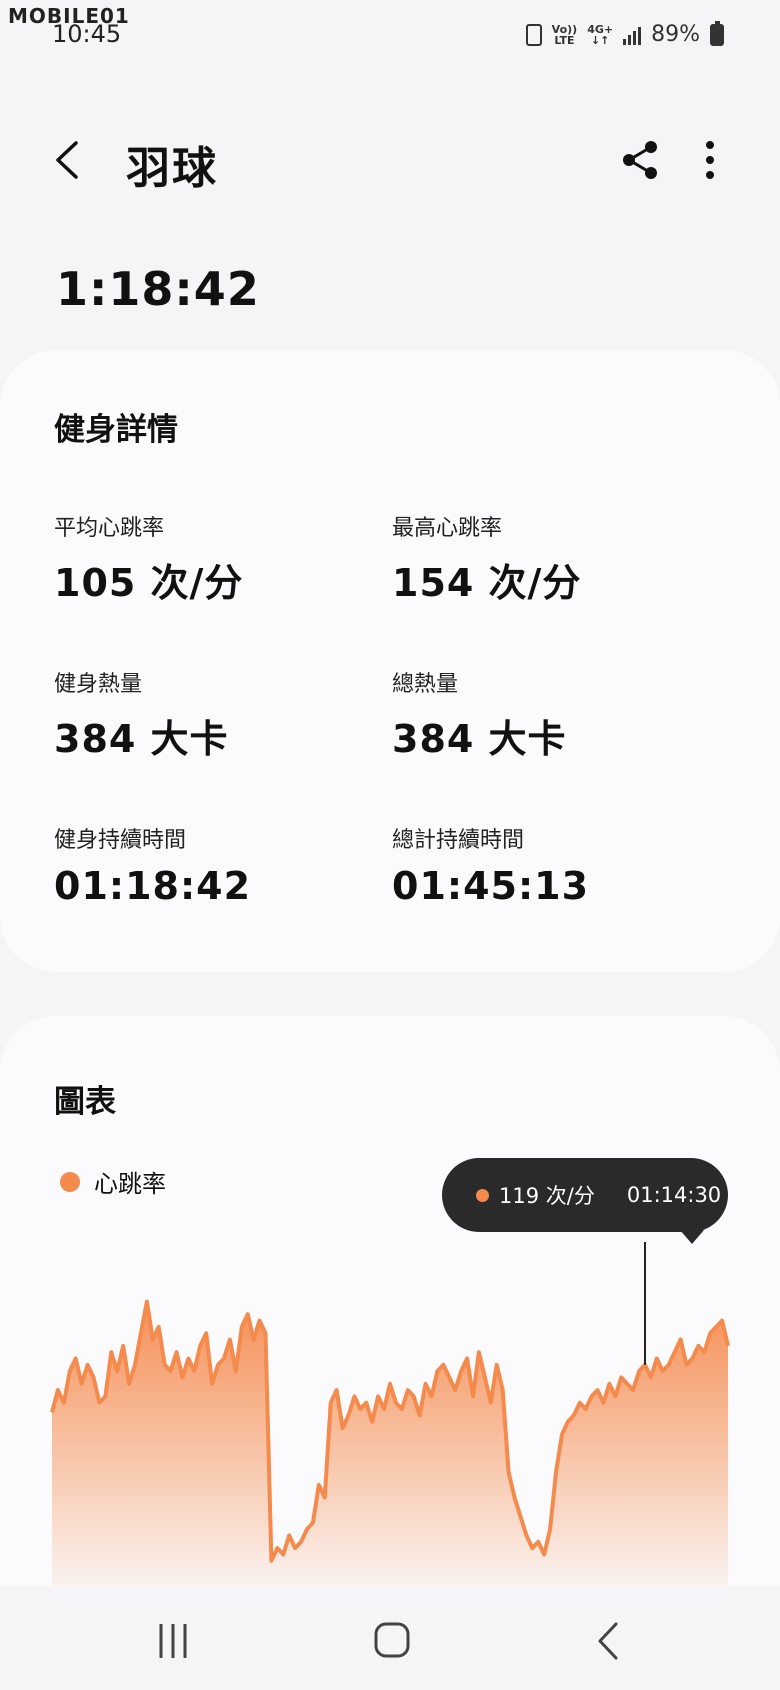  Describe the element at coordinates (390, 160) in the screenshot. I see `app-header: 羽球` at that location.